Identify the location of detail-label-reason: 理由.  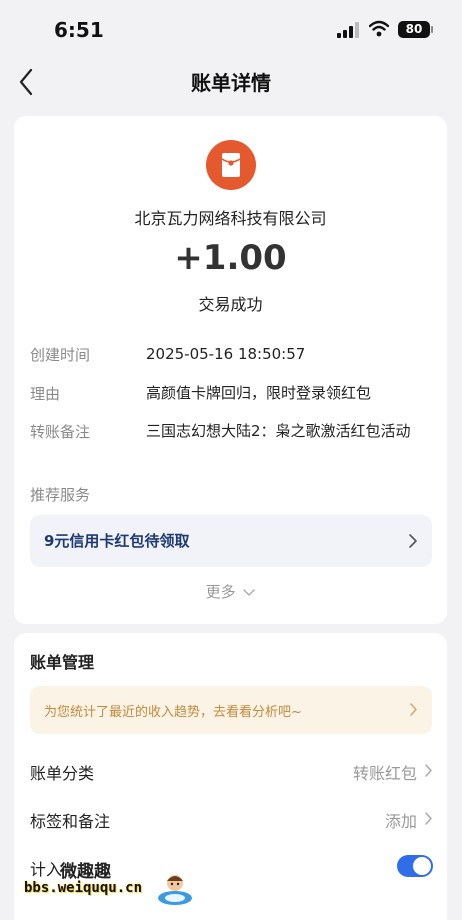
(45, 394).